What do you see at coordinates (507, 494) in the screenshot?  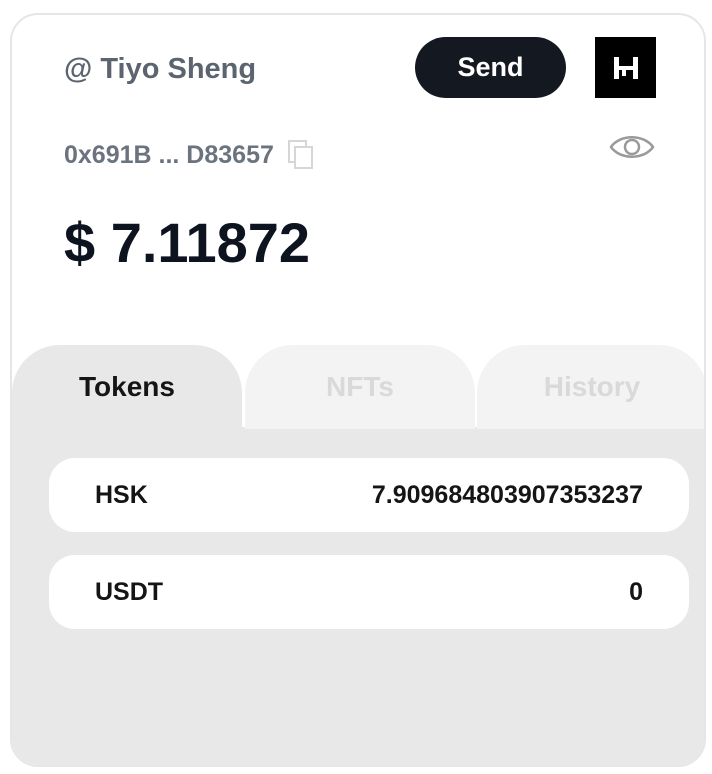 I see `token-amount: 7.909684803907353237` at bounding box center [507, 494].